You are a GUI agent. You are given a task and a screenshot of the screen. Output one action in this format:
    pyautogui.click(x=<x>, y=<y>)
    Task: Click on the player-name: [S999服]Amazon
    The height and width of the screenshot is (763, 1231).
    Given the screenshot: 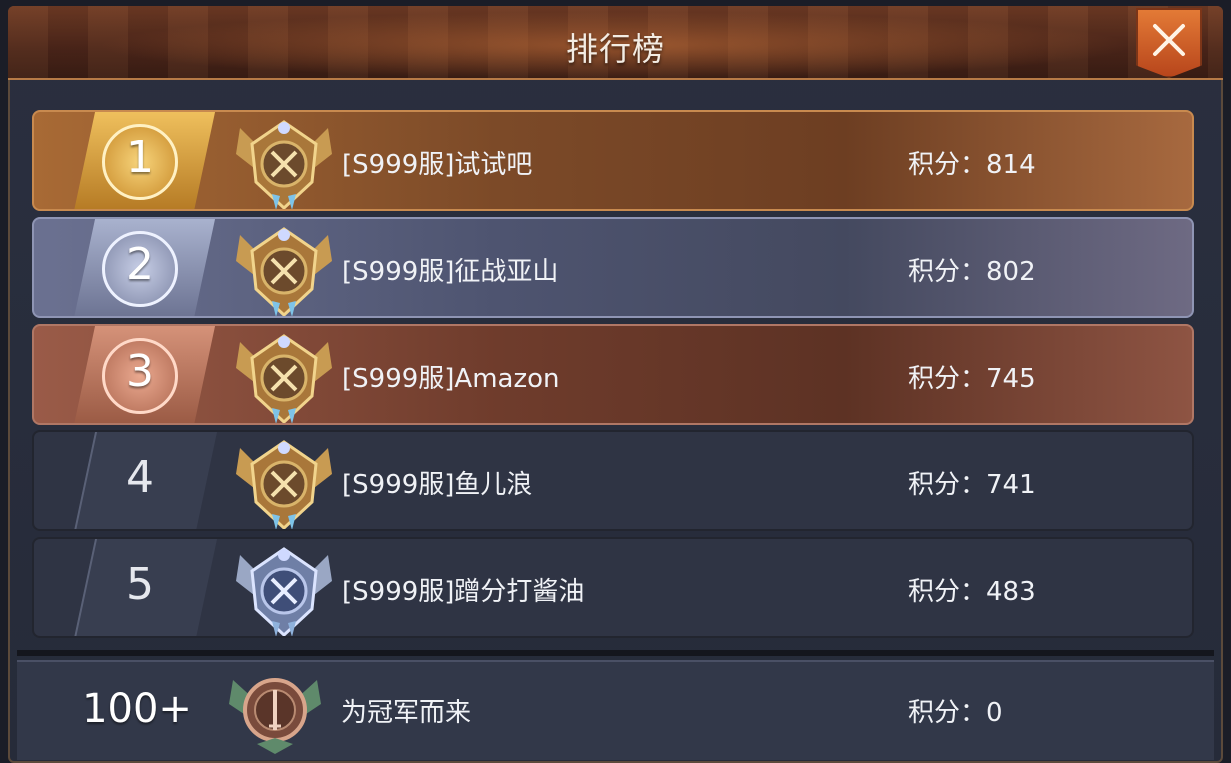 What is the action you would take?
    pyautogui.click(x=451, y=379)
    